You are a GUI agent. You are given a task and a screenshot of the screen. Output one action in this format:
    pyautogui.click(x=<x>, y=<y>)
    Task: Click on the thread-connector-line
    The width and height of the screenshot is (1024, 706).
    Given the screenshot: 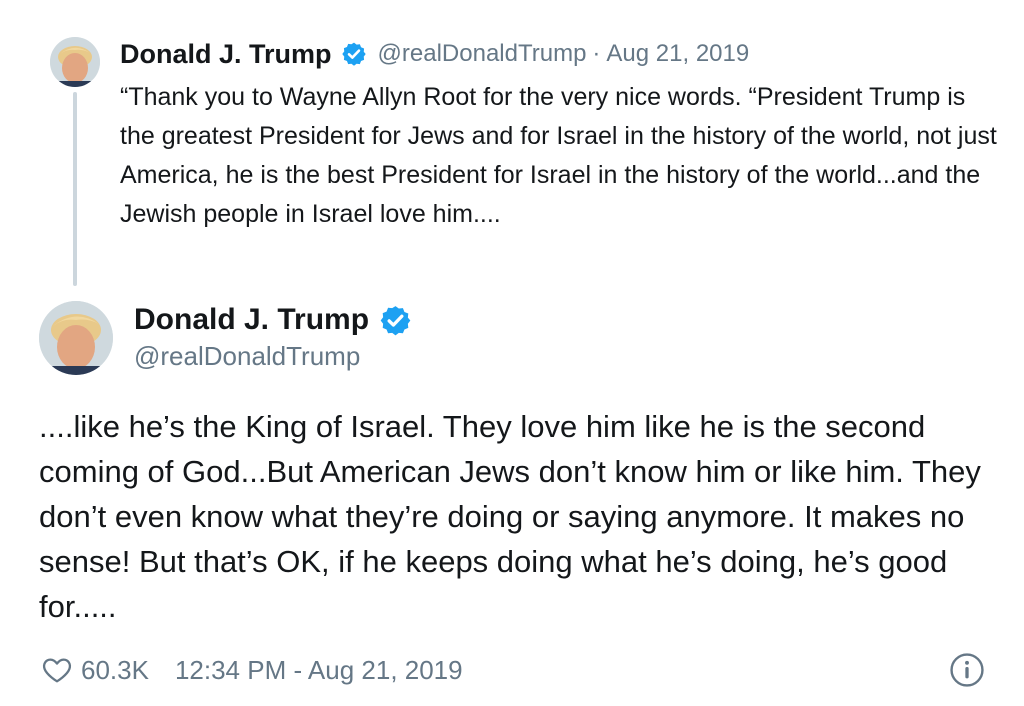 What is the action you would take?
    pyautogui.click(x=75, y=189)
    